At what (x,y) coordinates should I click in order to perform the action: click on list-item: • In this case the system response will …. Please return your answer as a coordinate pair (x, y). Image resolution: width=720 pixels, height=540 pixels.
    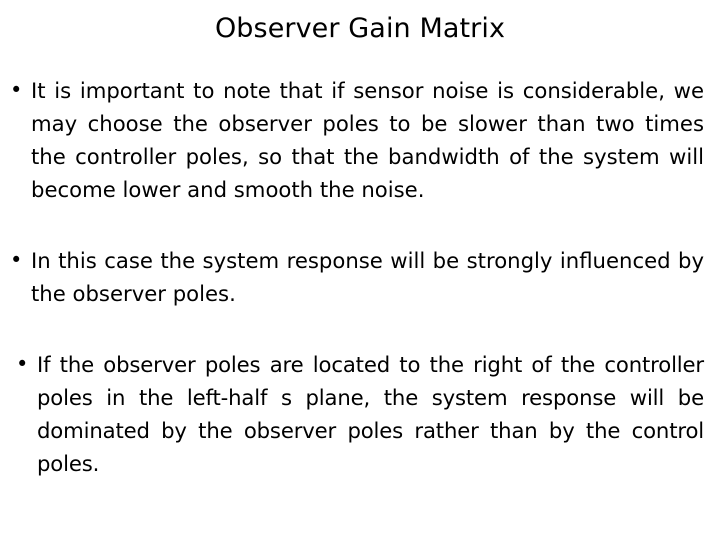
    Looking at the image, I should click on (360, 277).